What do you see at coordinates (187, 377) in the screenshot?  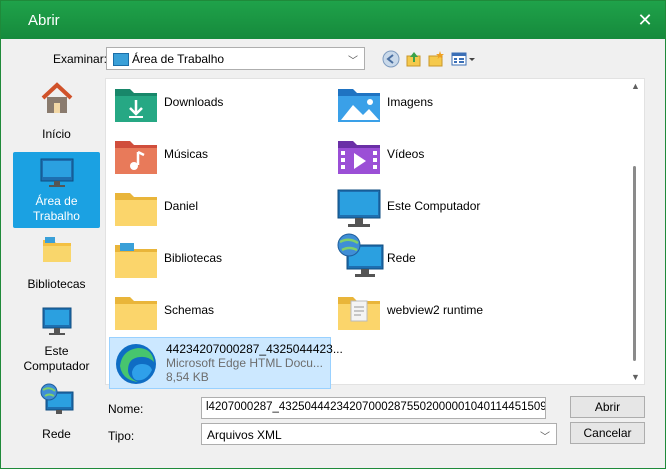 I see `item-size: 8,54 KB` at bounding box center [187, 377].